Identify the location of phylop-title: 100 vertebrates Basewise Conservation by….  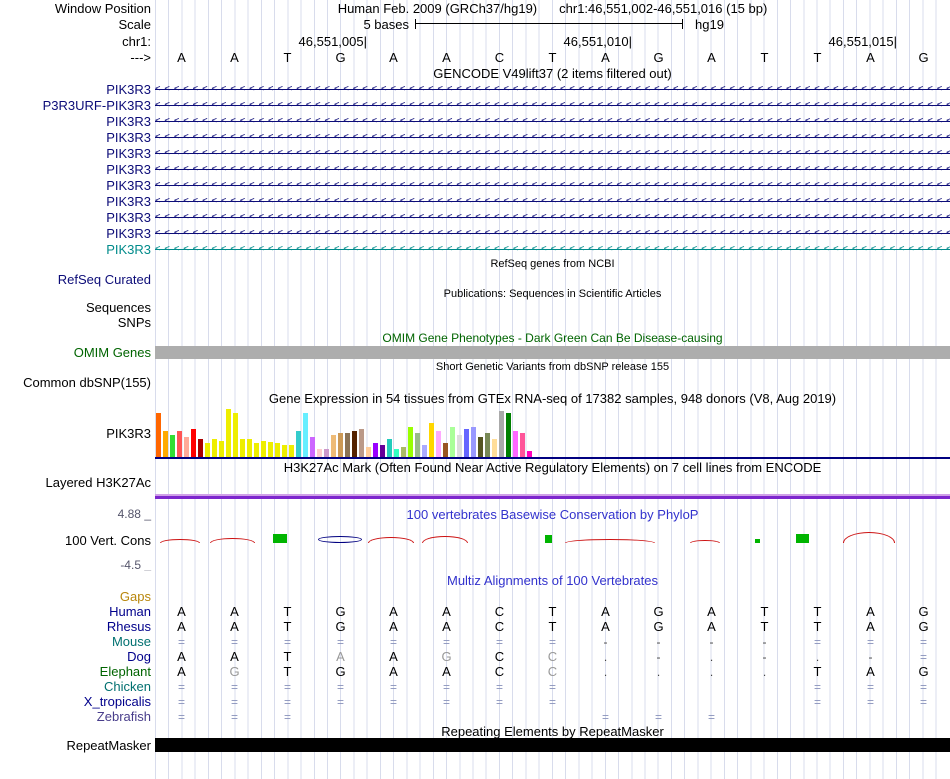
(552, 514).